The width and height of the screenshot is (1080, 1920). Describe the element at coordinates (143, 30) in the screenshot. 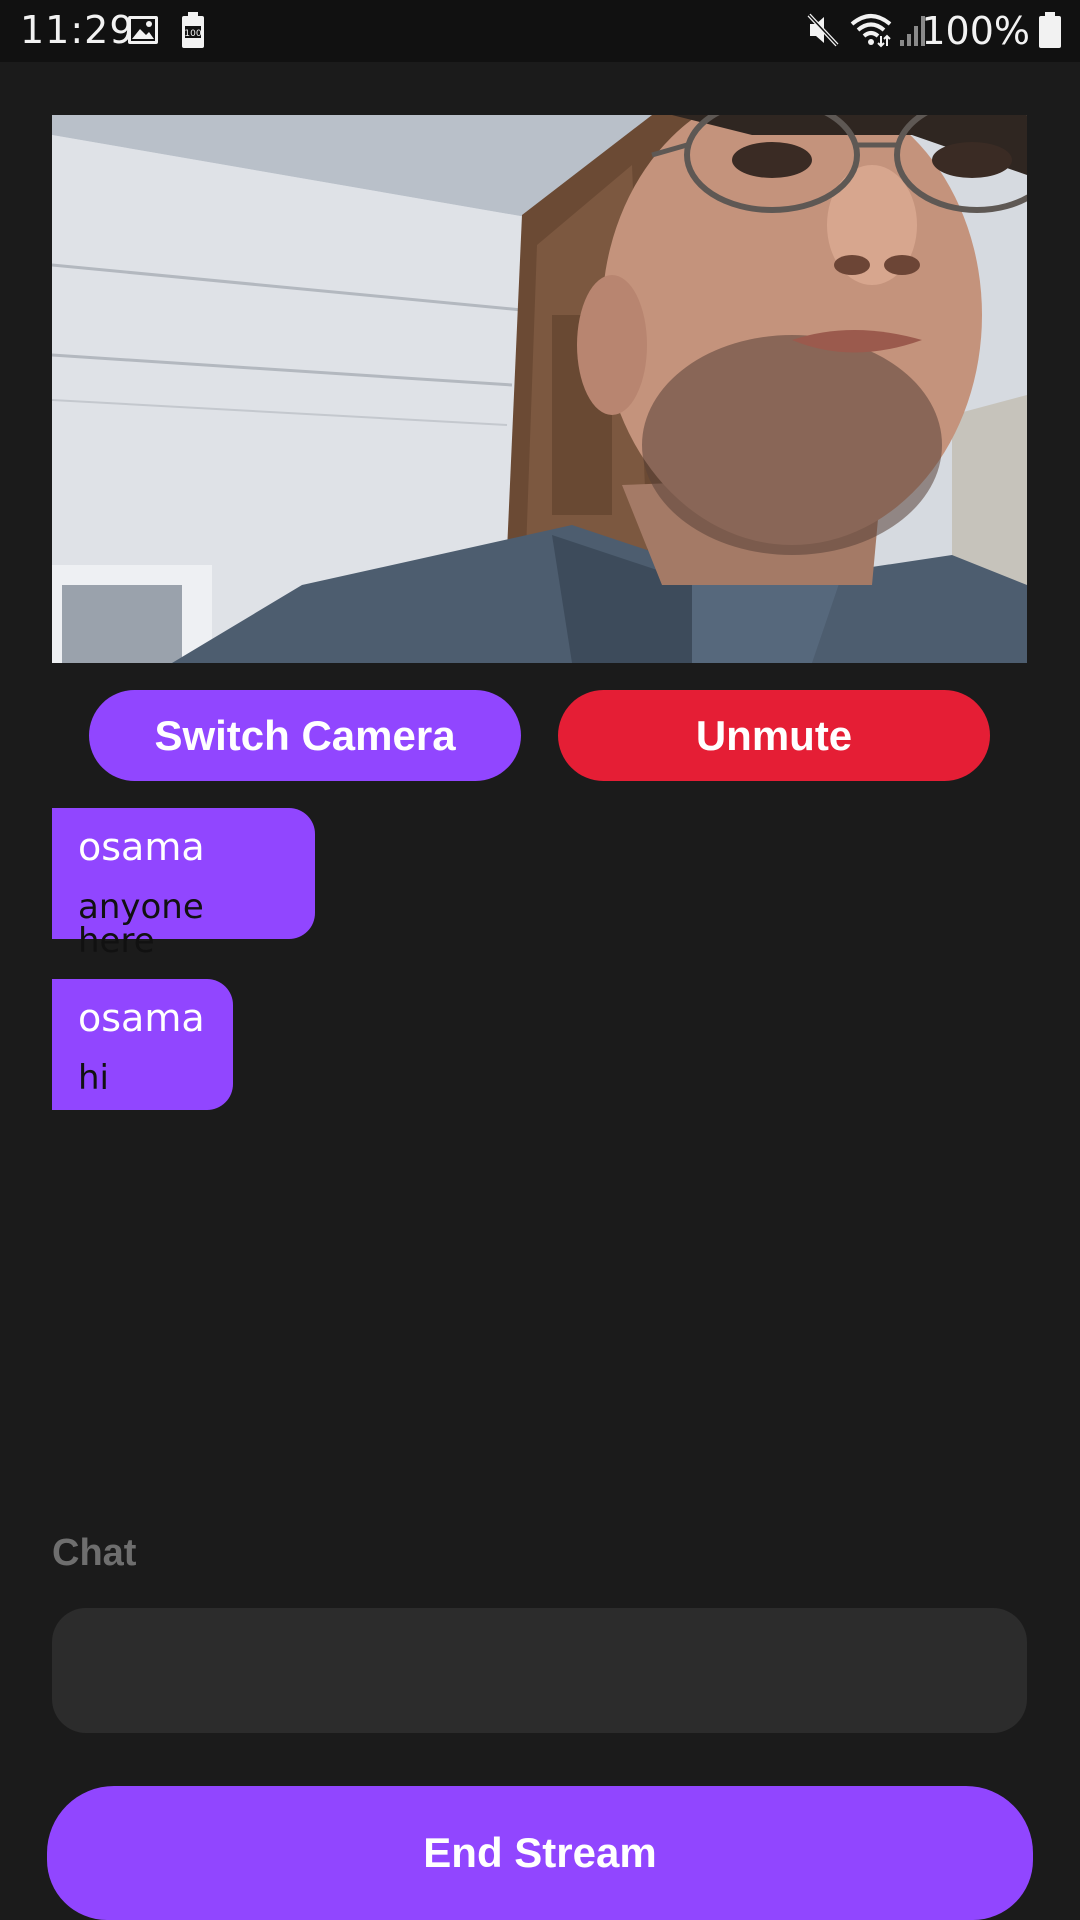

I see `image-icon` at that location.